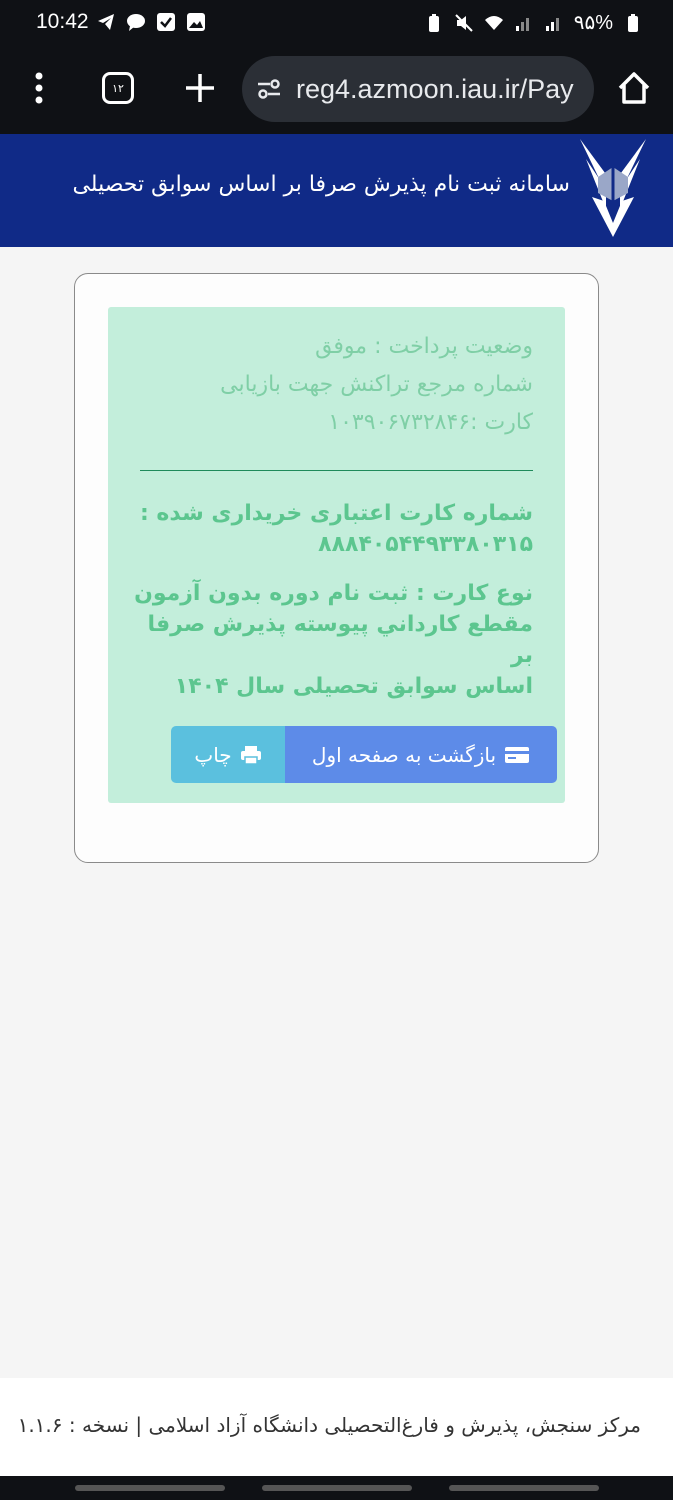  I want to click on card-number-label: شماره کارت اعتباری خریداری شده :, so click(336, 513).